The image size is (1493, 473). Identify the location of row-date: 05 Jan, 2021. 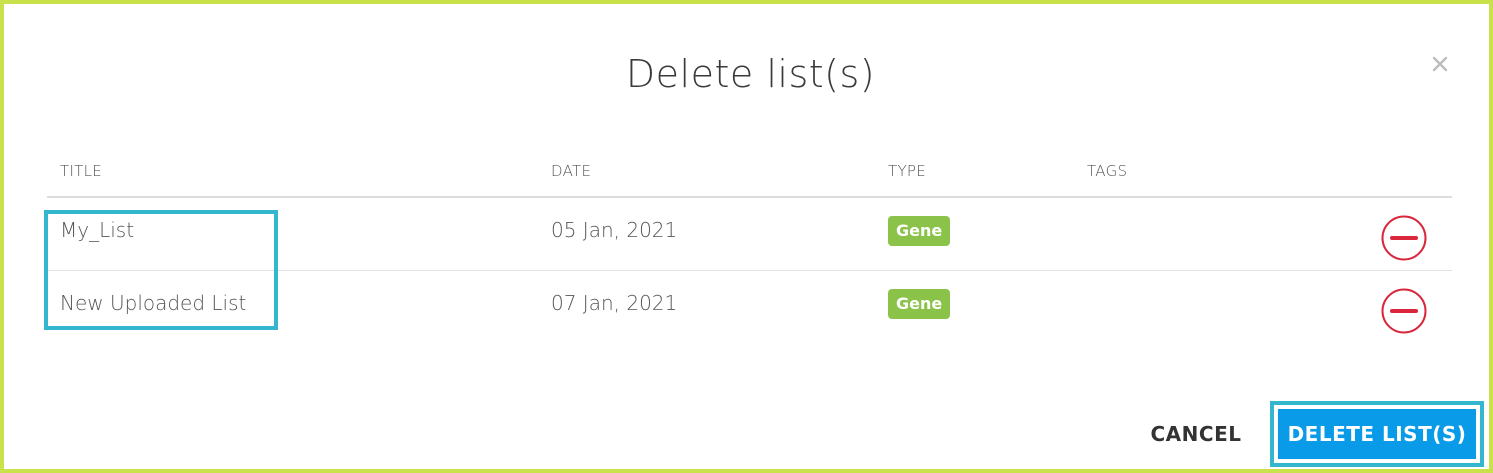
(614, 230).